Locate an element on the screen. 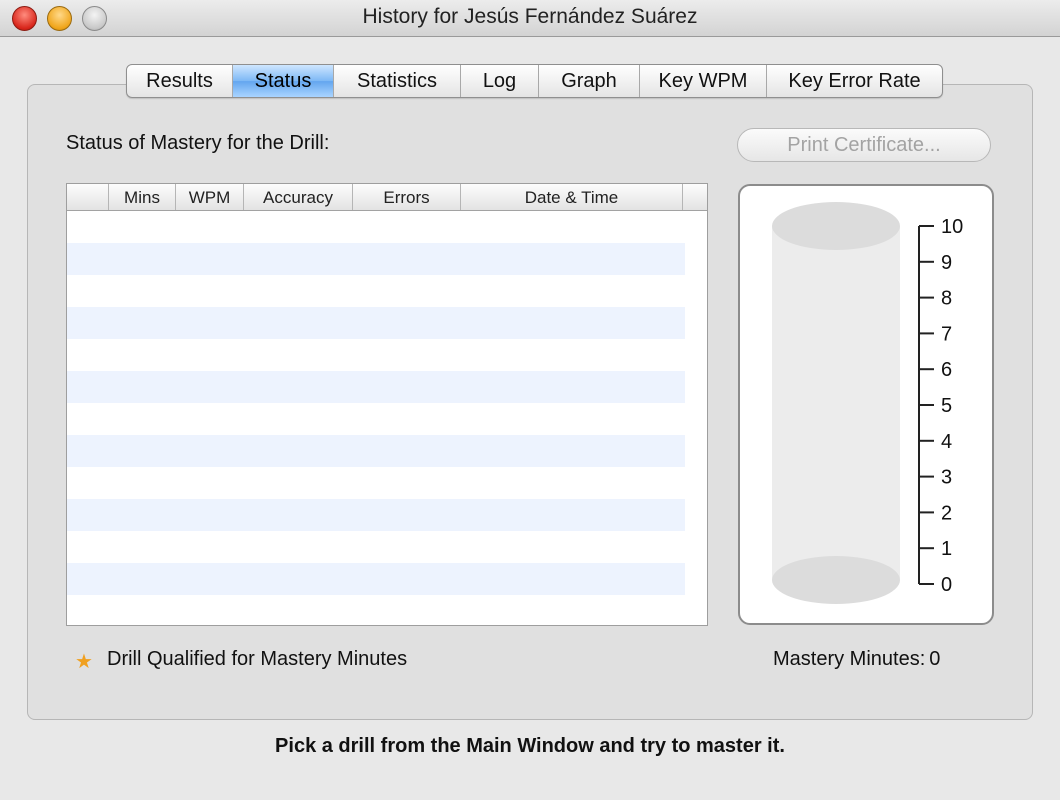 The image size is (1060, 800). gauge-tick-label: 6 is located at coordinates (946, 370).